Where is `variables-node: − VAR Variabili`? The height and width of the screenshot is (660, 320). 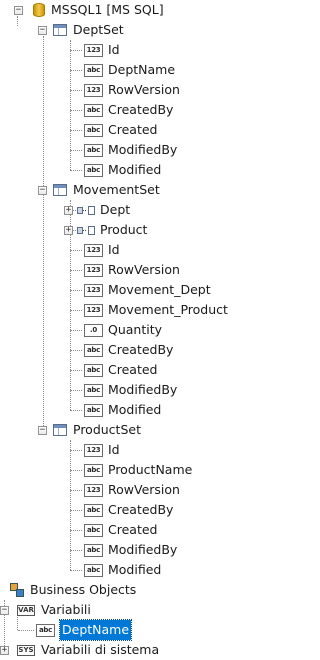
variables-node: − VAR Variabili is located at coordinates (45, 610).